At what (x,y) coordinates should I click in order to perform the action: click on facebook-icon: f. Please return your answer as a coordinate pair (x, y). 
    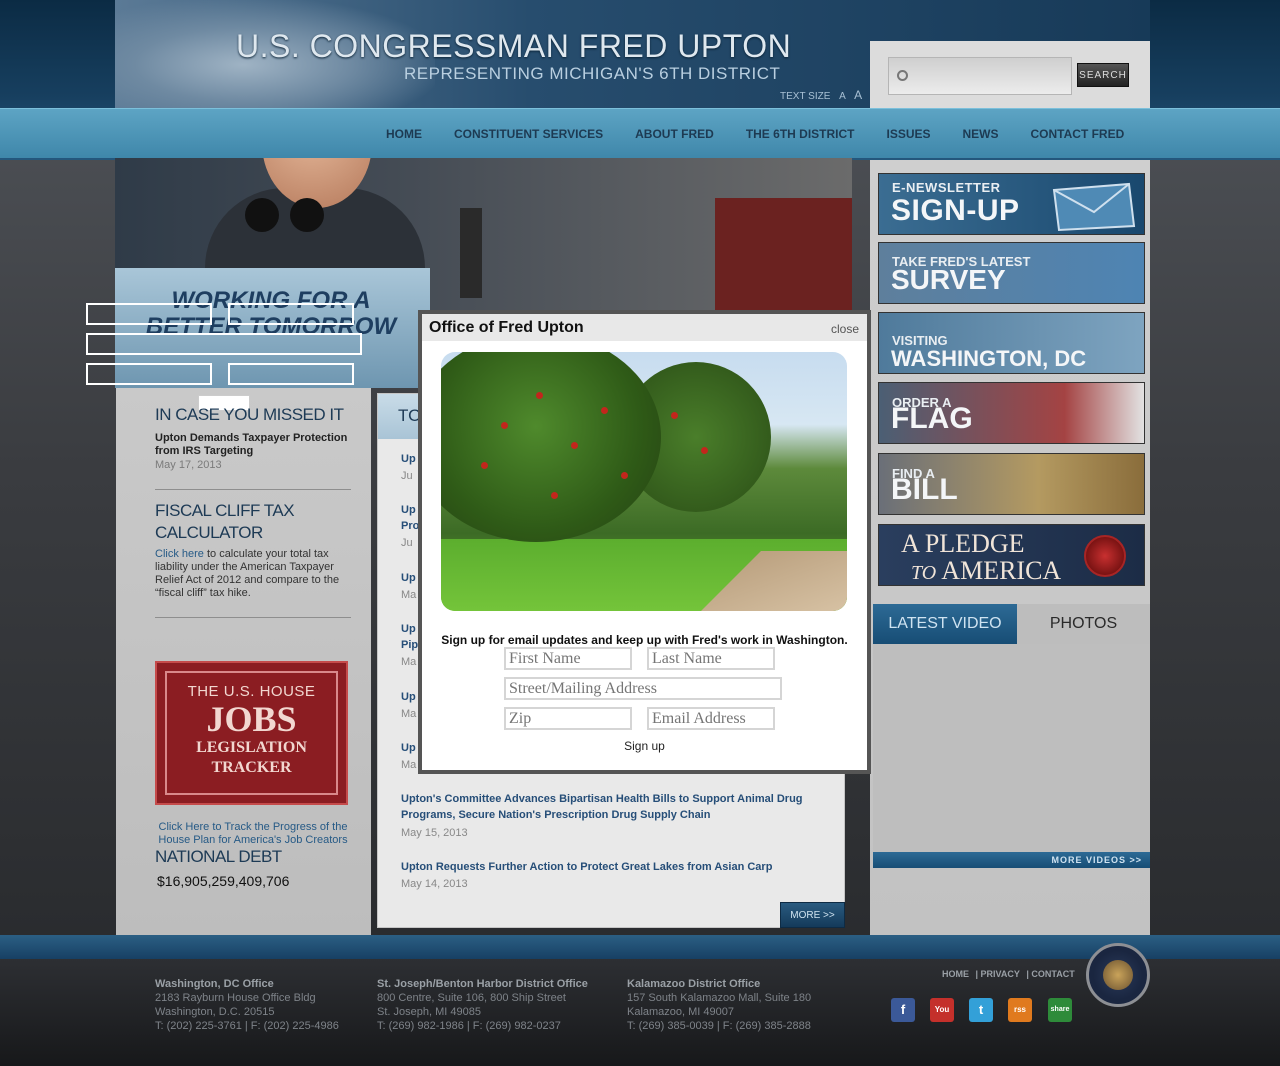
    Looking at the image, I should click on (903, 1010).